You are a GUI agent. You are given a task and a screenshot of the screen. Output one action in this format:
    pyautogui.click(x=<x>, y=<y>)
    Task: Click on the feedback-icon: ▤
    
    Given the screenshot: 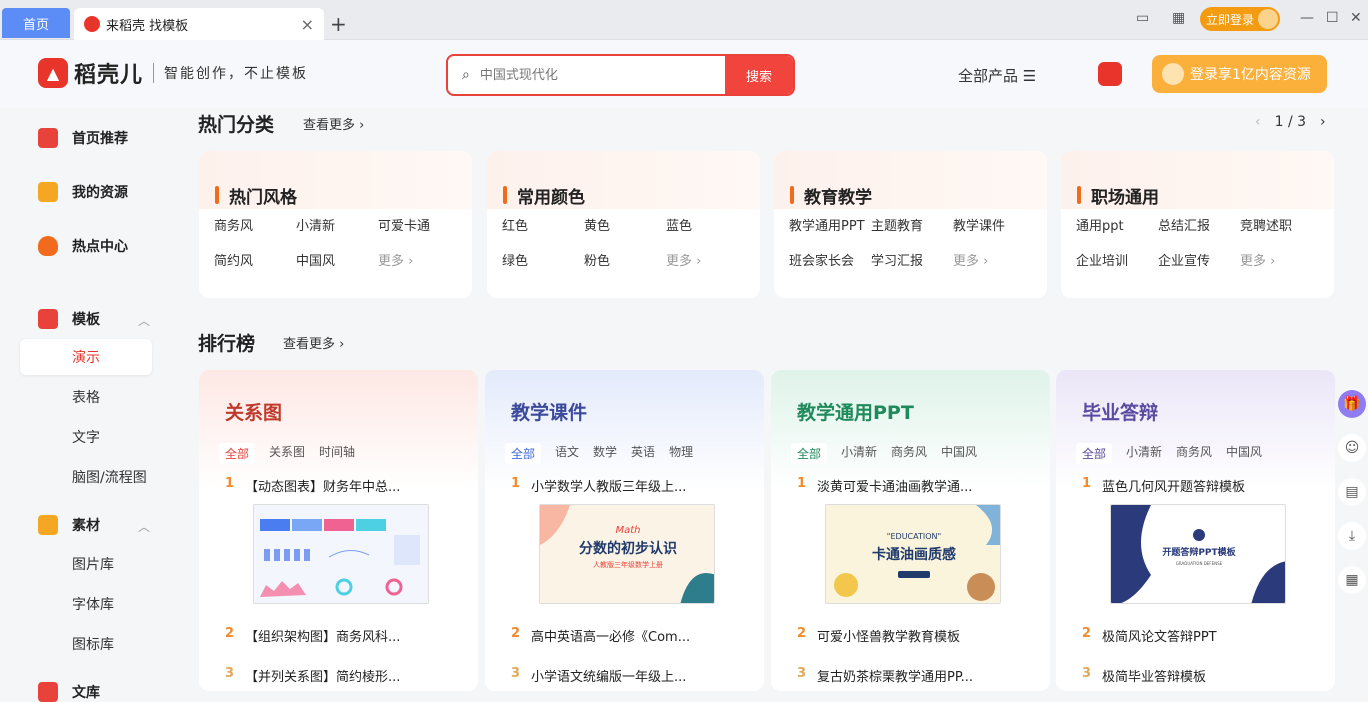 What is the action you would take?
    pyautogui.click(x=1352, y=492)
    